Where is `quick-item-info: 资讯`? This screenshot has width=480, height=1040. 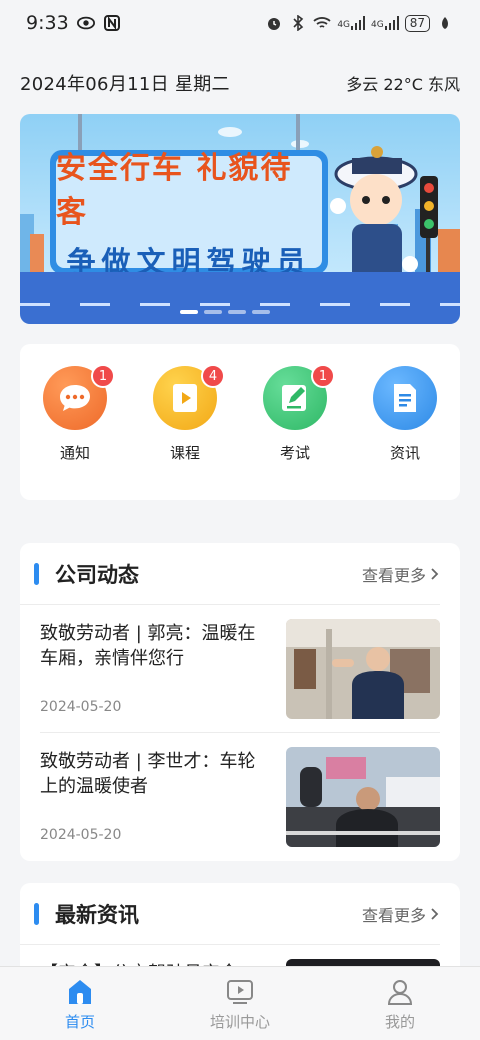 quick-item-info: 资讯 is located at coordinates (405, 433).